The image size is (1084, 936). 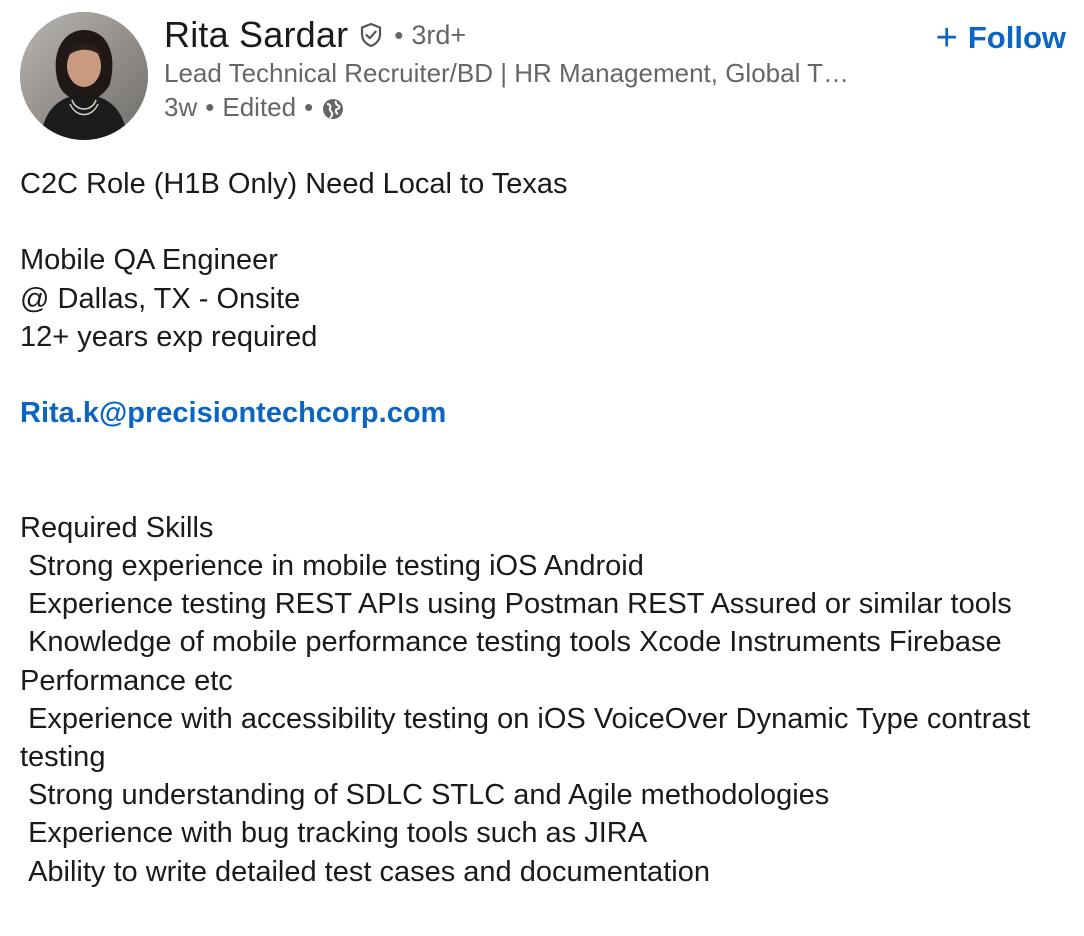 I want to click on author-name-row: Rita Sardar • 3rd+, so click(x=315, y=35).